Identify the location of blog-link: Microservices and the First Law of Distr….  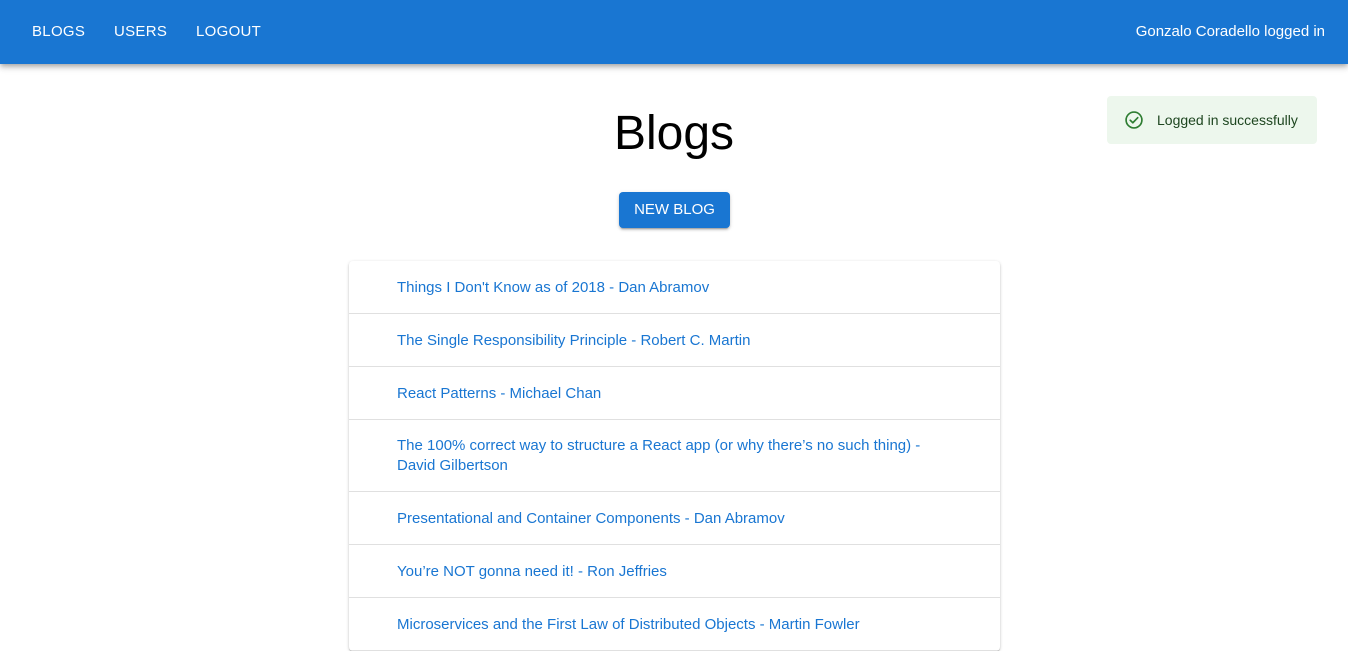
(628, 625).